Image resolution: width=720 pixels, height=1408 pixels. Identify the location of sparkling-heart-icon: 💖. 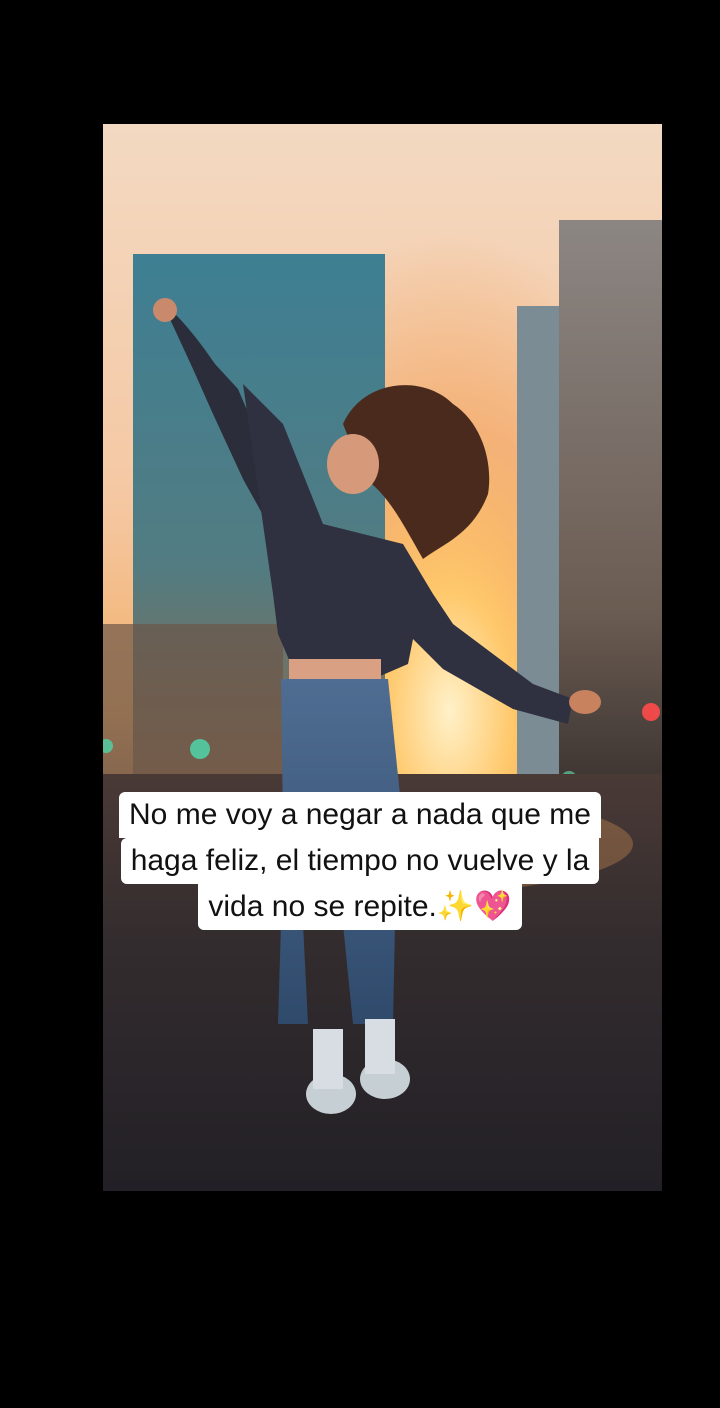
(493, 906).